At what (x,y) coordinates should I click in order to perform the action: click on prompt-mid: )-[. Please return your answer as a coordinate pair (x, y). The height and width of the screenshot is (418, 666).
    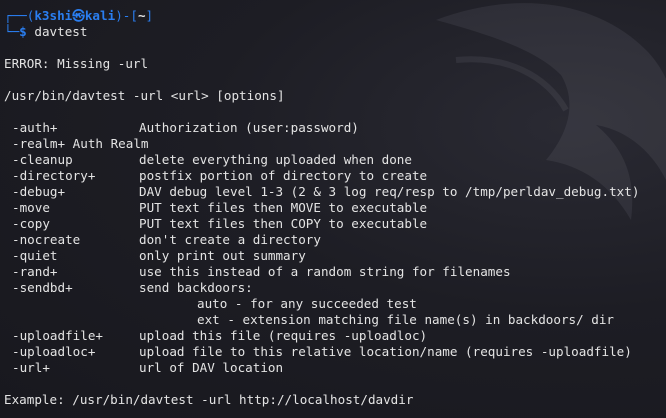
    Looking at the image, I should click on (126, 15).